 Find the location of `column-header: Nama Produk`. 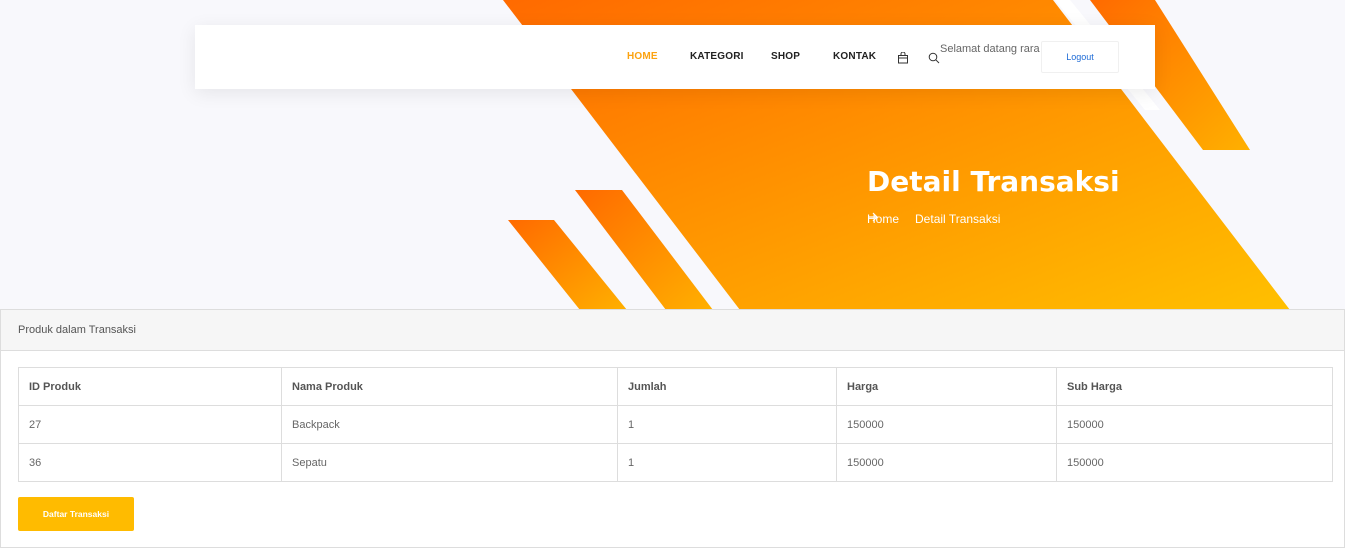

column-header: Nama Produk is located at coordinates (449, 386).